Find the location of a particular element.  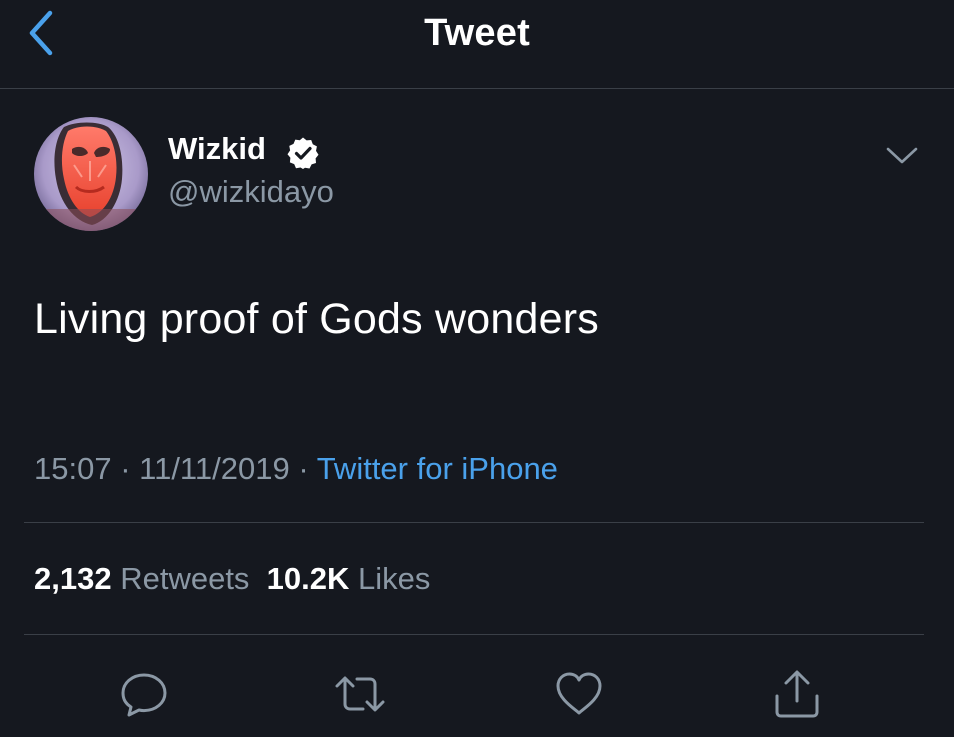

reply-button is located at coordinates (144, 694).